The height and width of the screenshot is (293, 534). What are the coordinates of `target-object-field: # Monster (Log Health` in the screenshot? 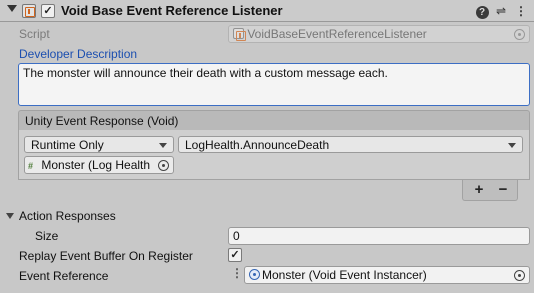 It's located at (99, 165).